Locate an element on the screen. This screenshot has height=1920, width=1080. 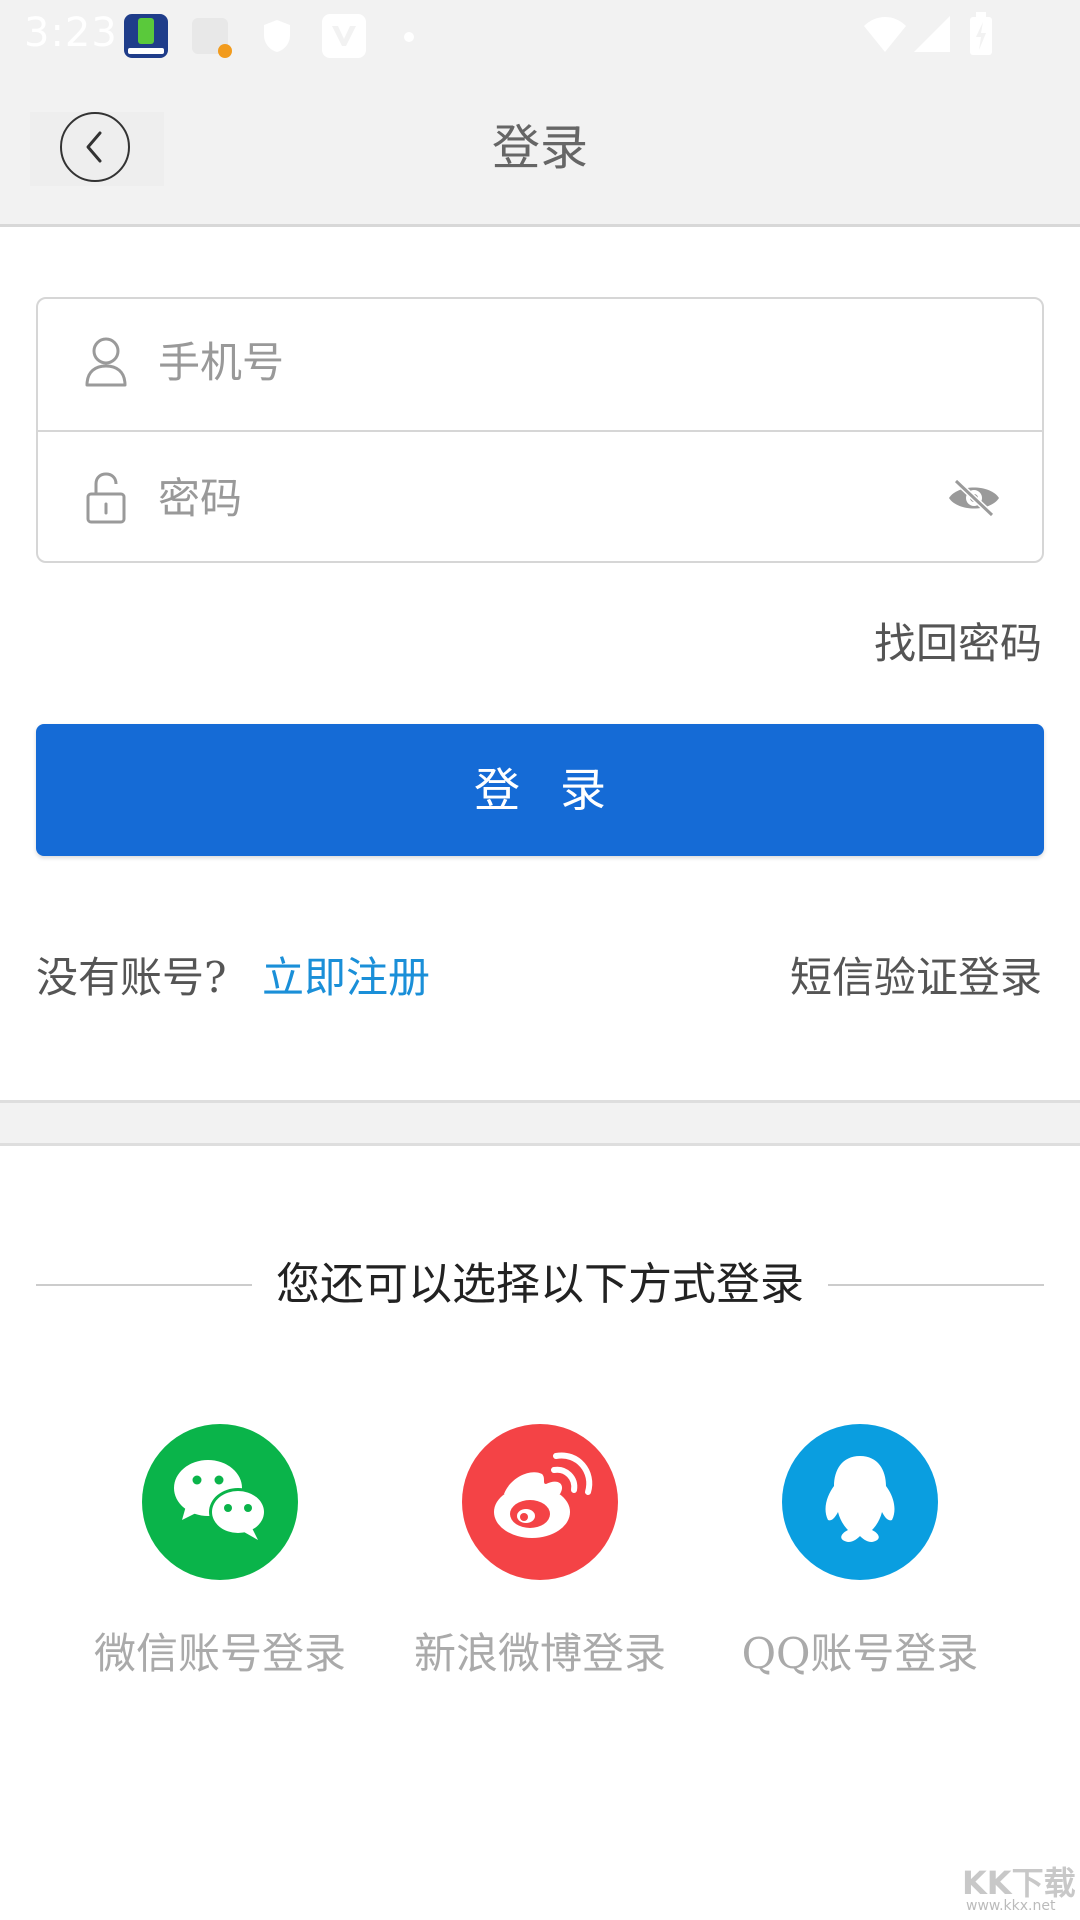
lock-icon is located at coordinates (106, 500).